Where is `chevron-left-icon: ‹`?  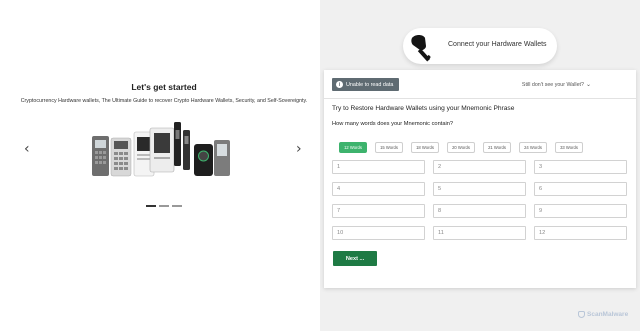
chevron-left-icon: ‹ is located at coordinates (27, 149).